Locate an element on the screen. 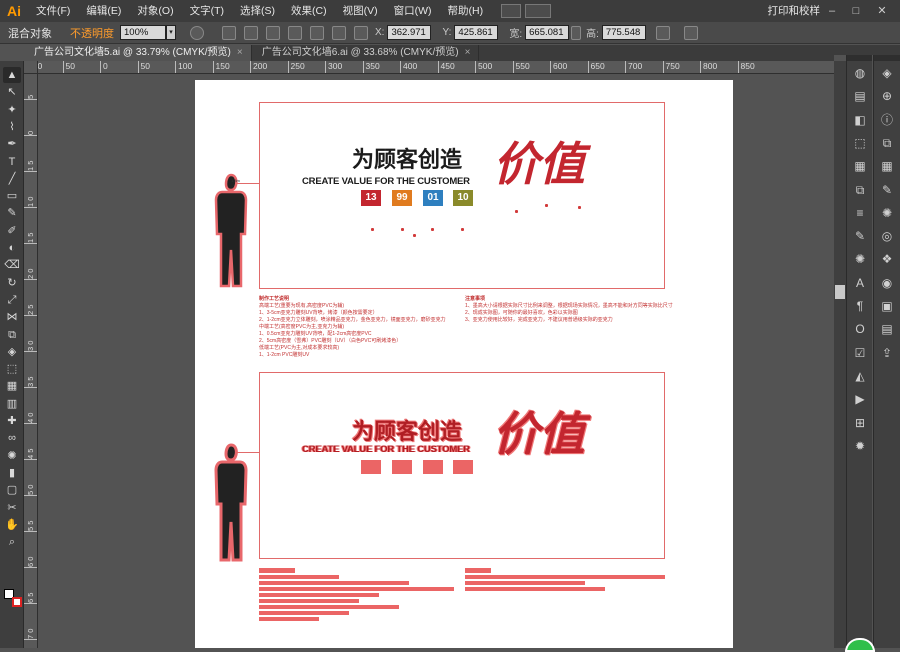  align-middle-icon is located at coordinates (317, 32).